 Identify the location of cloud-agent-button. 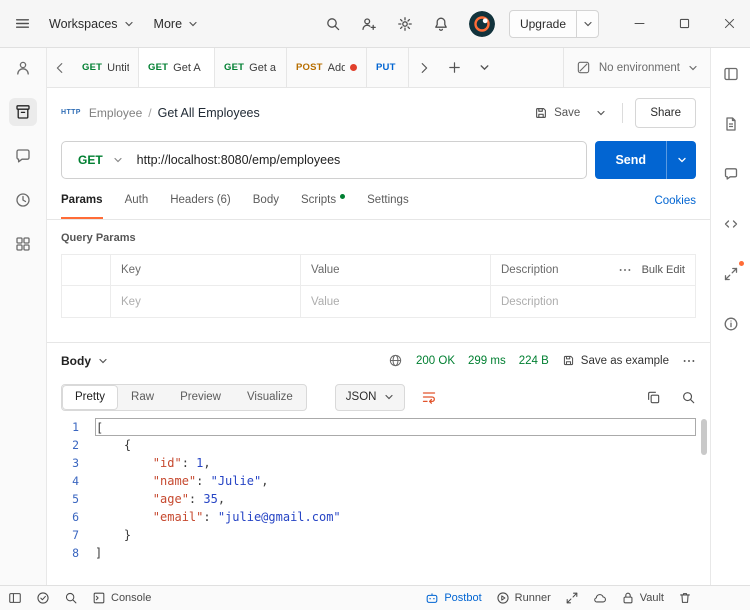
(600, 598).